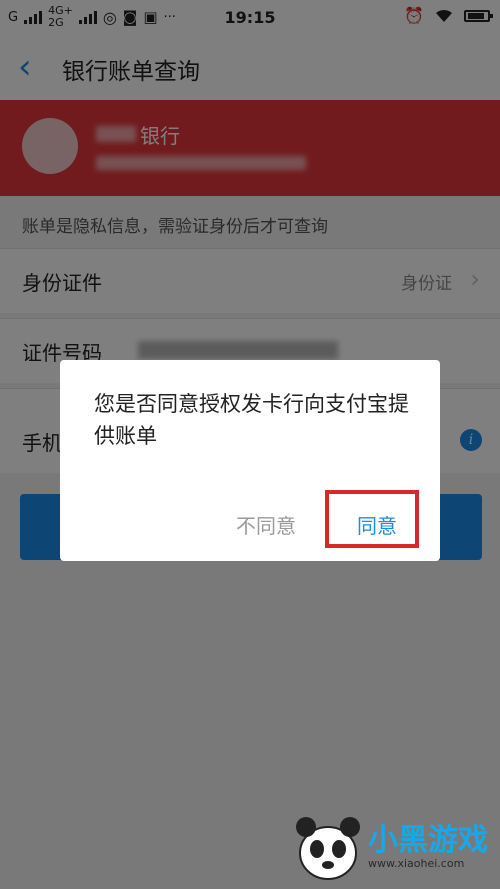 Image resolution: width=500 pixels, height=889 pixels. I want to click on watermark-logo-text: 小黑游戏, so click(428, 840).